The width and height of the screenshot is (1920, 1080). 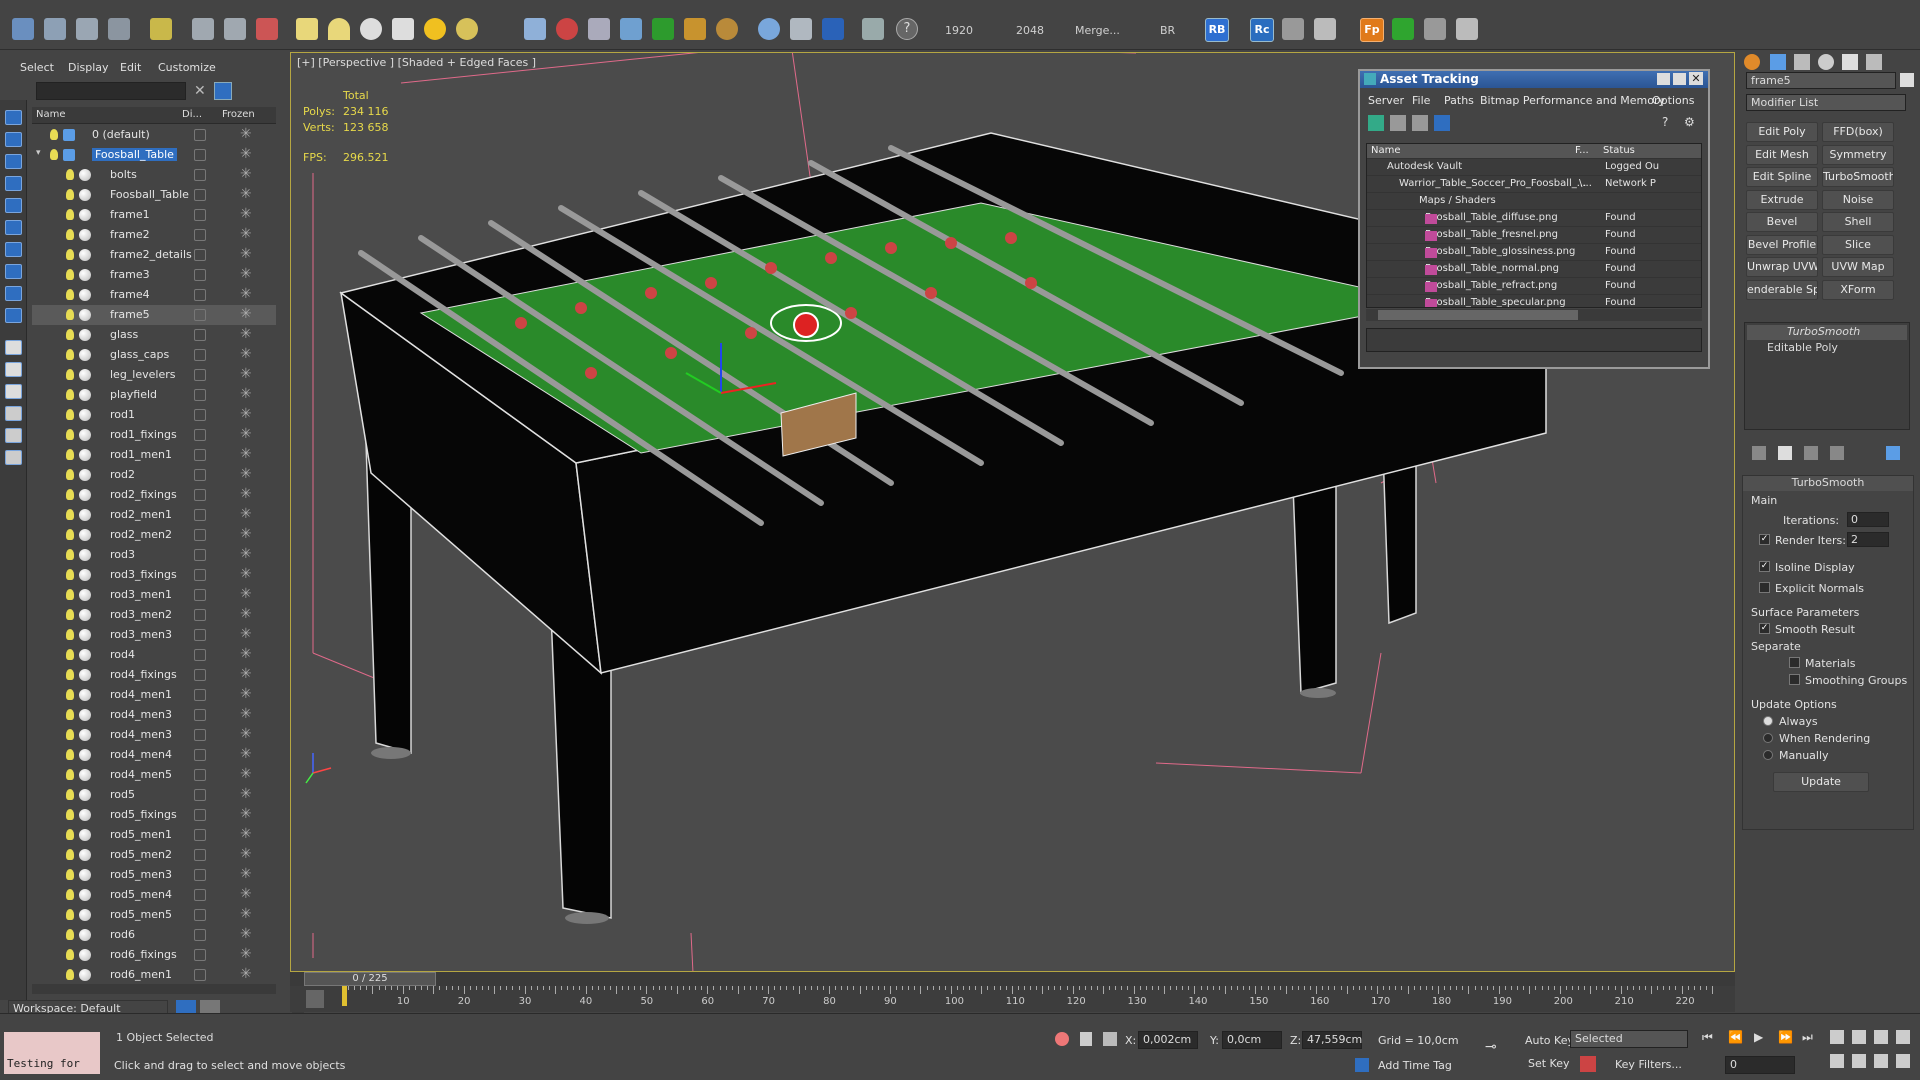 I want to click on zoom-icon, so click(x=1837, y=1037).